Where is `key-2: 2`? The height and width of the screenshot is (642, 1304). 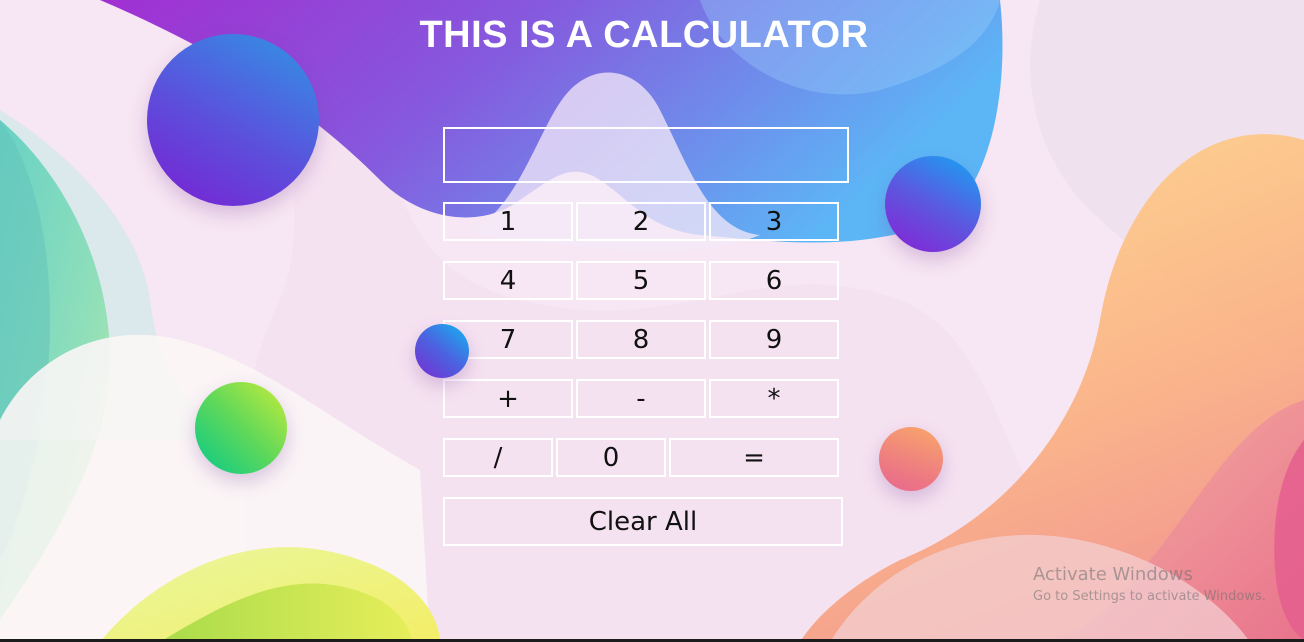
key-2: 2 is located at coordinates (641, 221).